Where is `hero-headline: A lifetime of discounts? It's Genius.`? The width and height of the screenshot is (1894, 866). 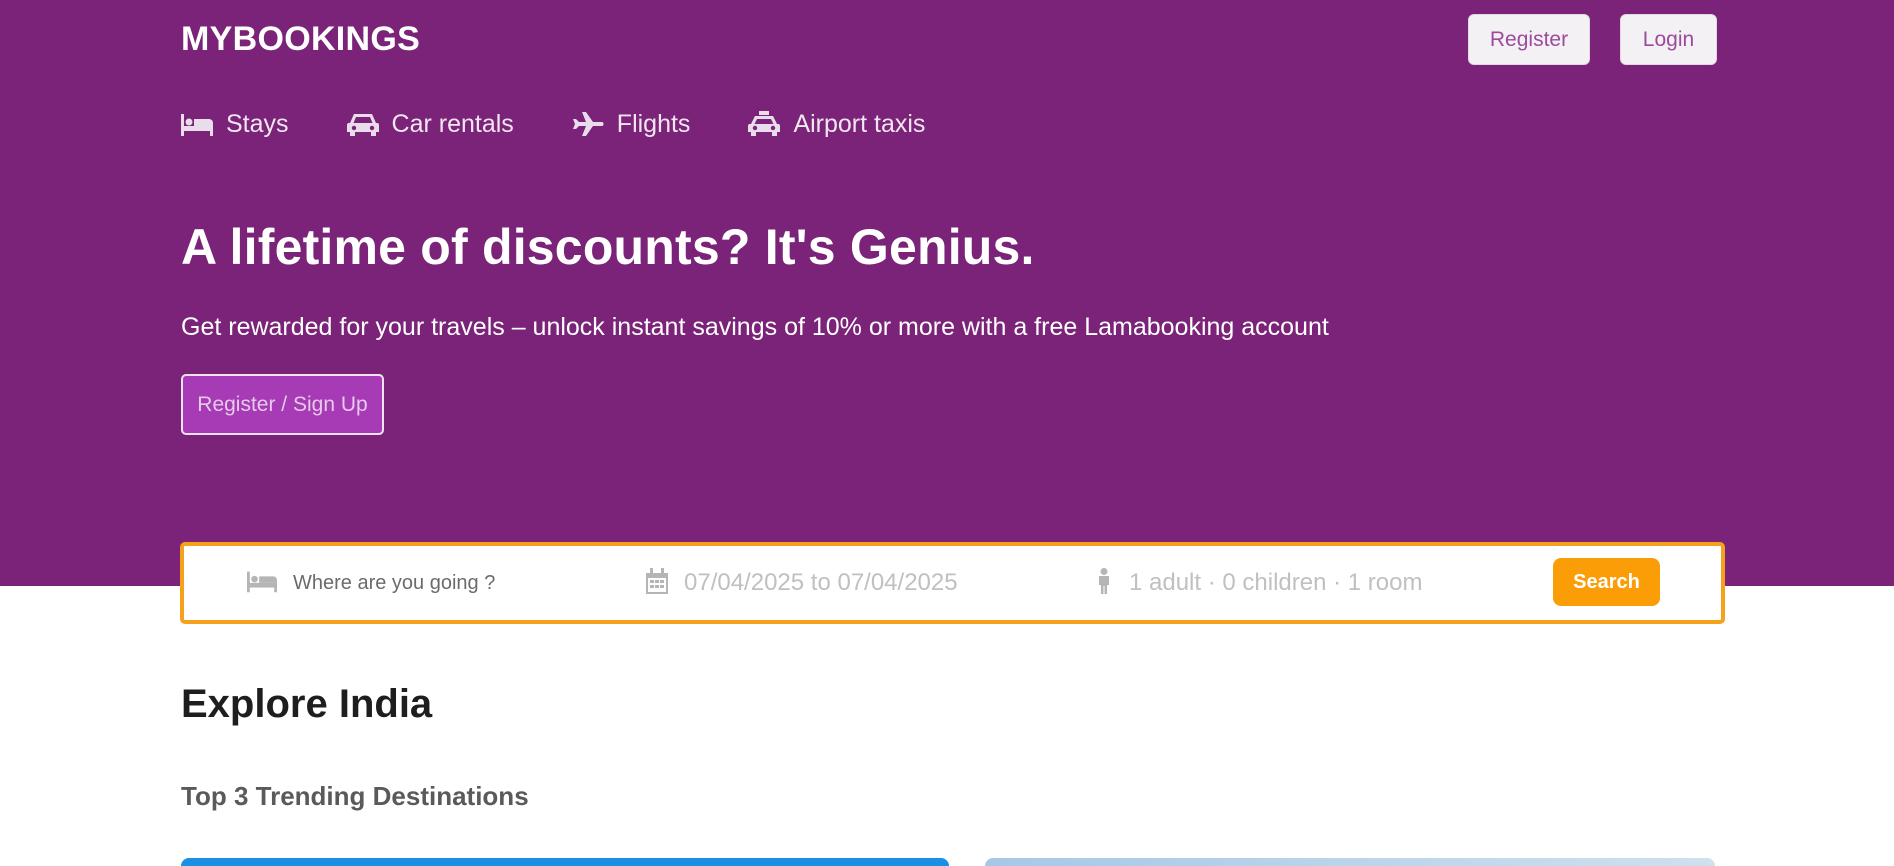 hero-headline: A lifetime of discounts? It's Genius. is located at coordinates (608, 247).